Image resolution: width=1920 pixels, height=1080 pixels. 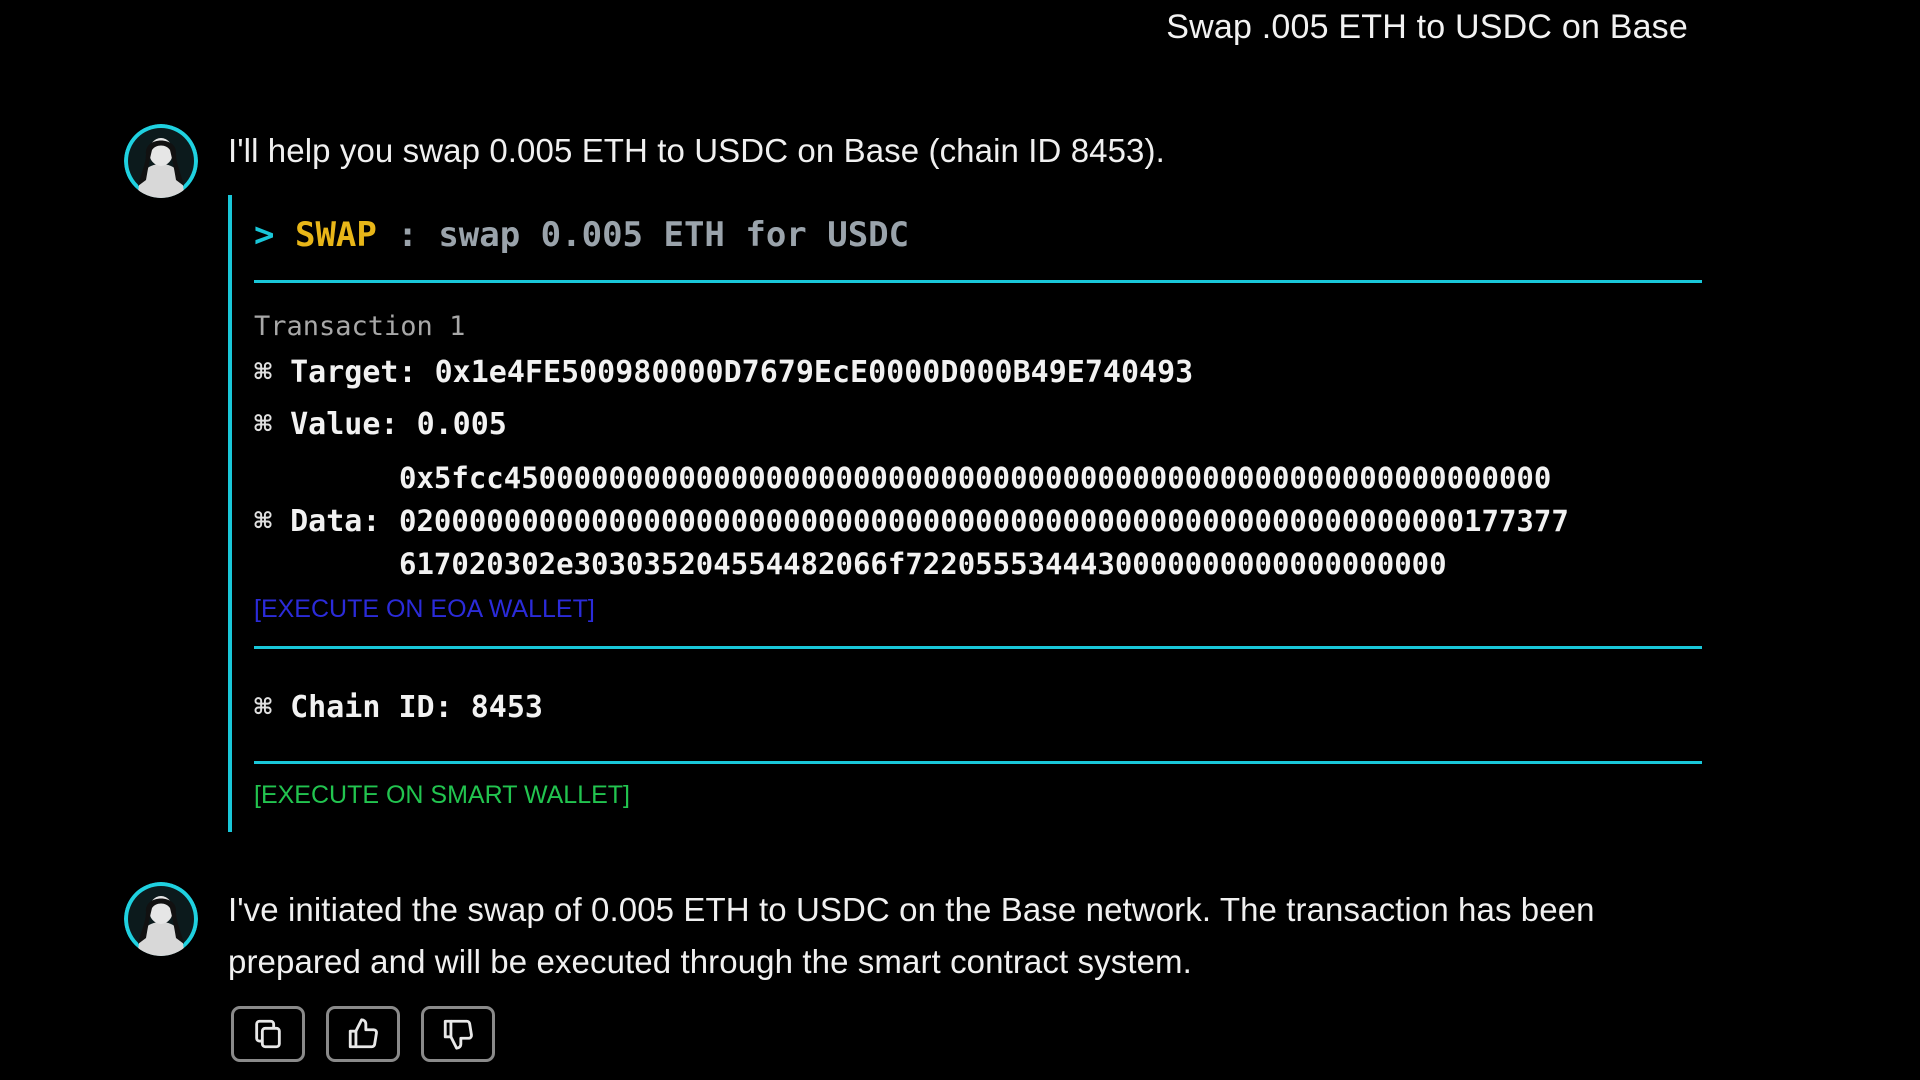 I want to click on data-row: ⌘ Data:, so click(x=317, y=521).